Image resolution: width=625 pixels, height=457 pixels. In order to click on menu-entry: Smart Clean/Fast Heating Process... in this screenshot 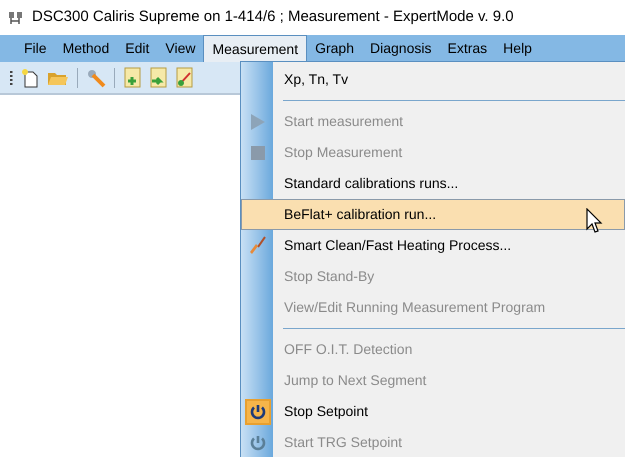, I will do `click(433, 245)`.